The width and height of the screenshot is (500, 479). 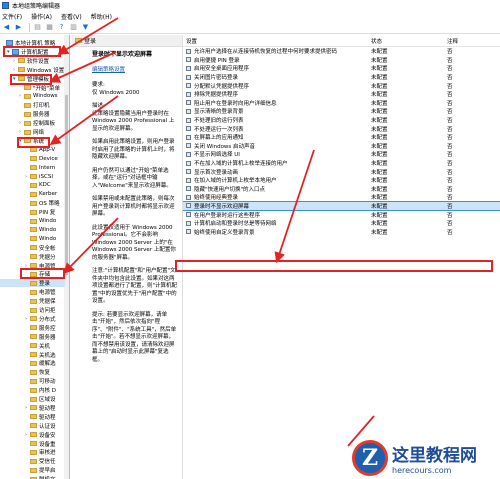 I want to click on policy-row: 关闭图片密码登录 未配置 否, so click(x=341, y=77).